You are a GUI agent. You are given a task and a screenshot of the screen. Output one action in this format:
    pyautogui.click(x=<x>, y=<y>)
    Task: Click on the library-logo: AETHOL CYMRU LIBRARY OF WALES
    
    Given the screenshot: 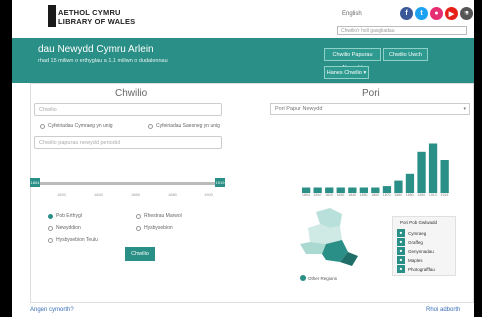 What is the action you would take?
    pyautogui.click(x=97, y=16)
    